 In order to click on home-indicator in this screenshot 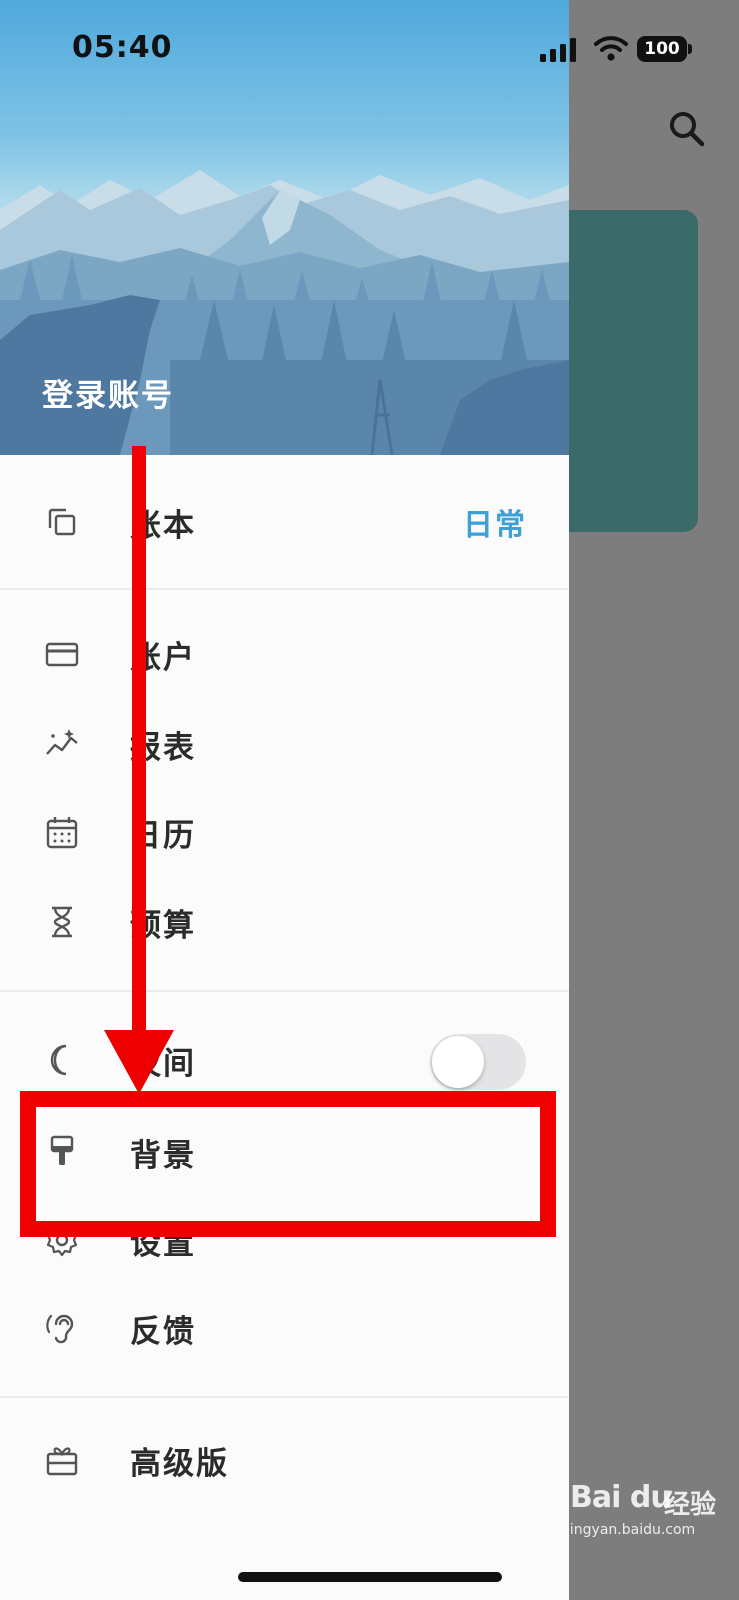, I will do `click(370, 1577)`.